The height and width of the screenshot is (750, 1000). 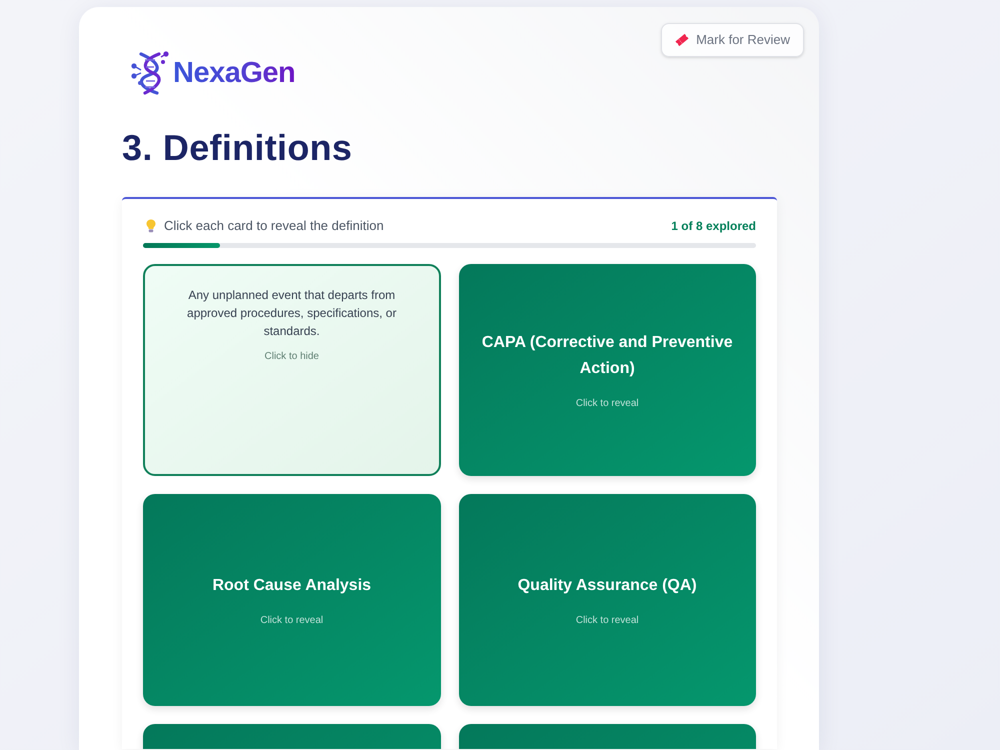 What do you see at coordinates (150, 73) in the screenshot?
I see `dna-icon` at bounding box center [150, 73].